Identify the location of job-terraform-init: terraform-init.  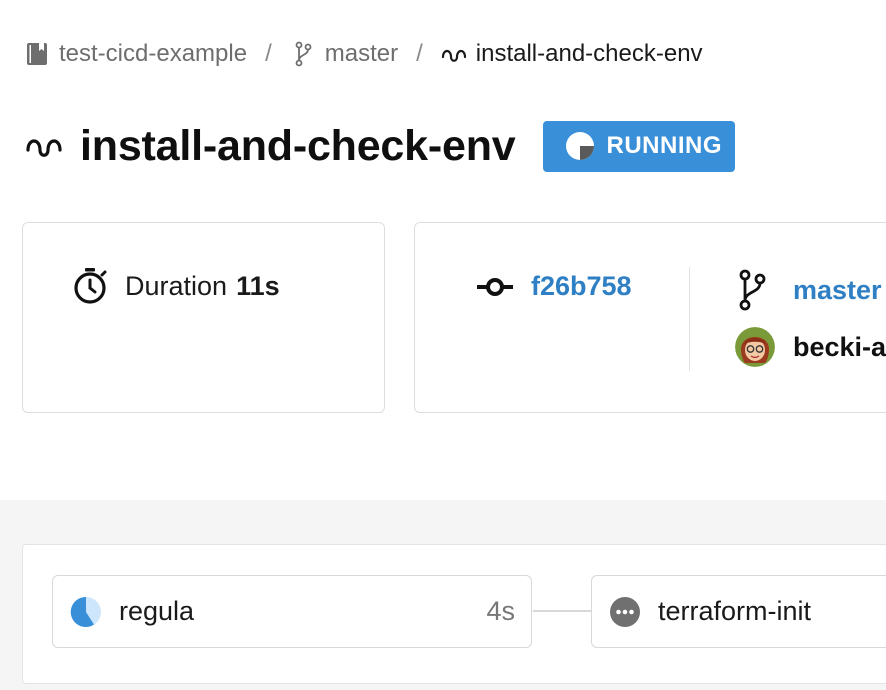
(738, 611).